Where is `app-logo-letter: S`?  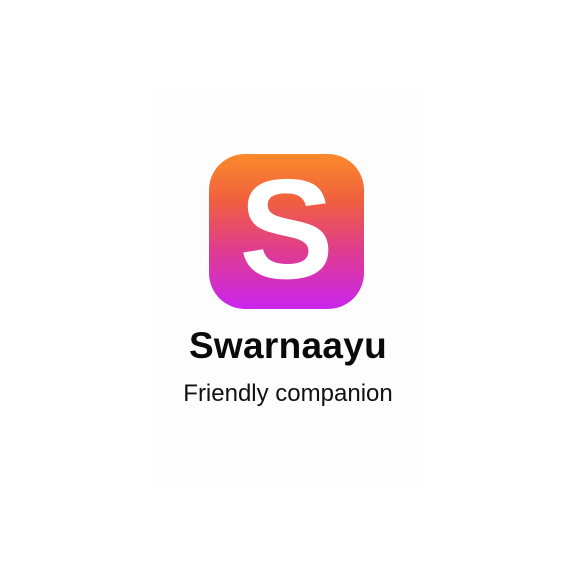
app-logo-letter: S is located at coordinates (286, 231).